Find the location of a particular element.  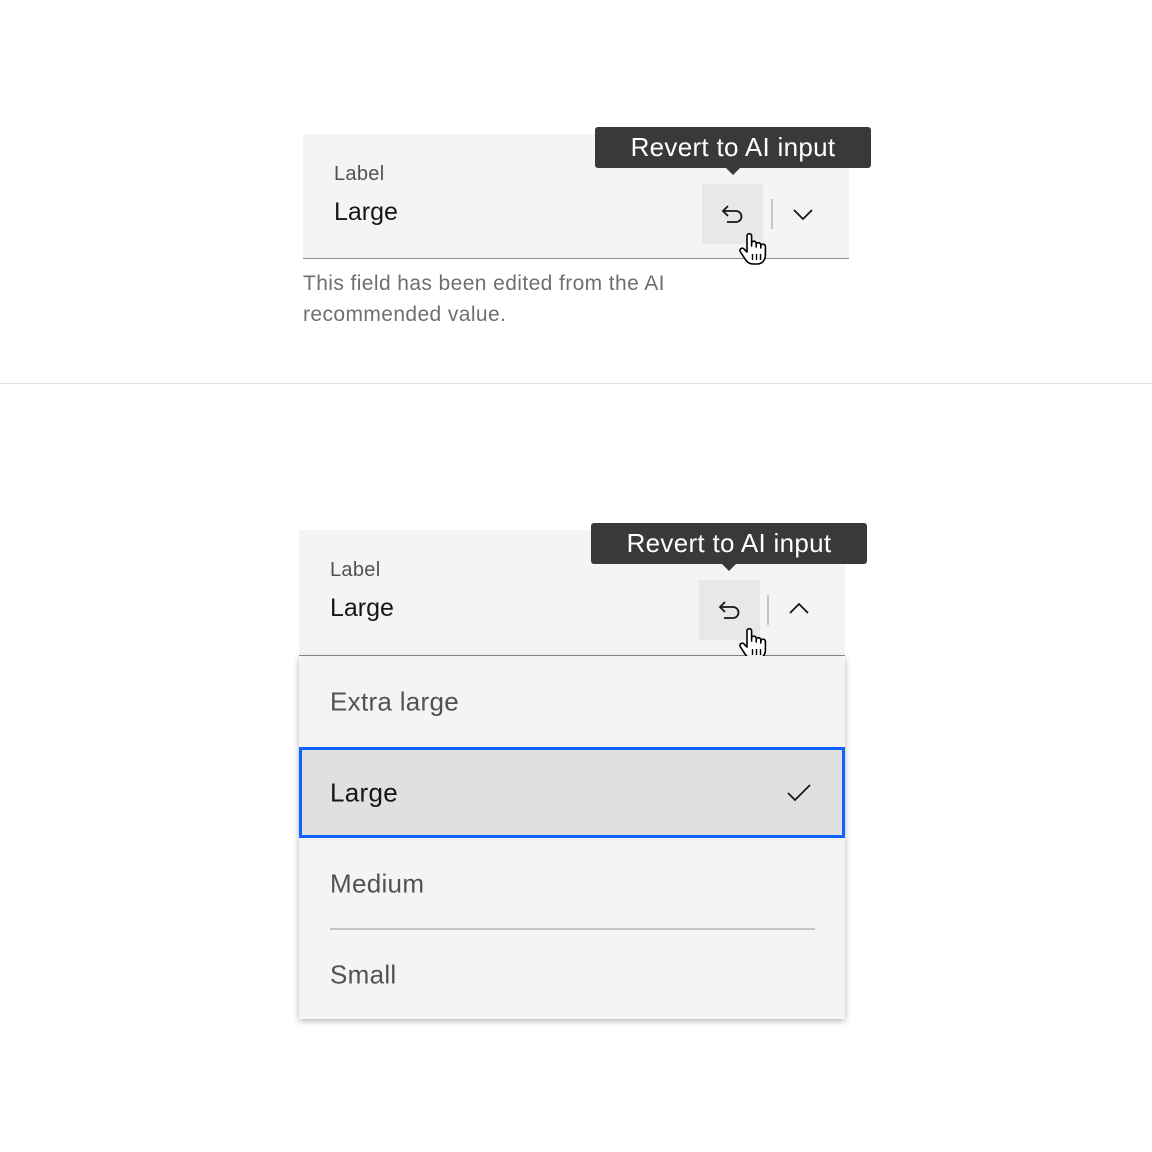

menu-option: Small is located at coordinates (572, 974).